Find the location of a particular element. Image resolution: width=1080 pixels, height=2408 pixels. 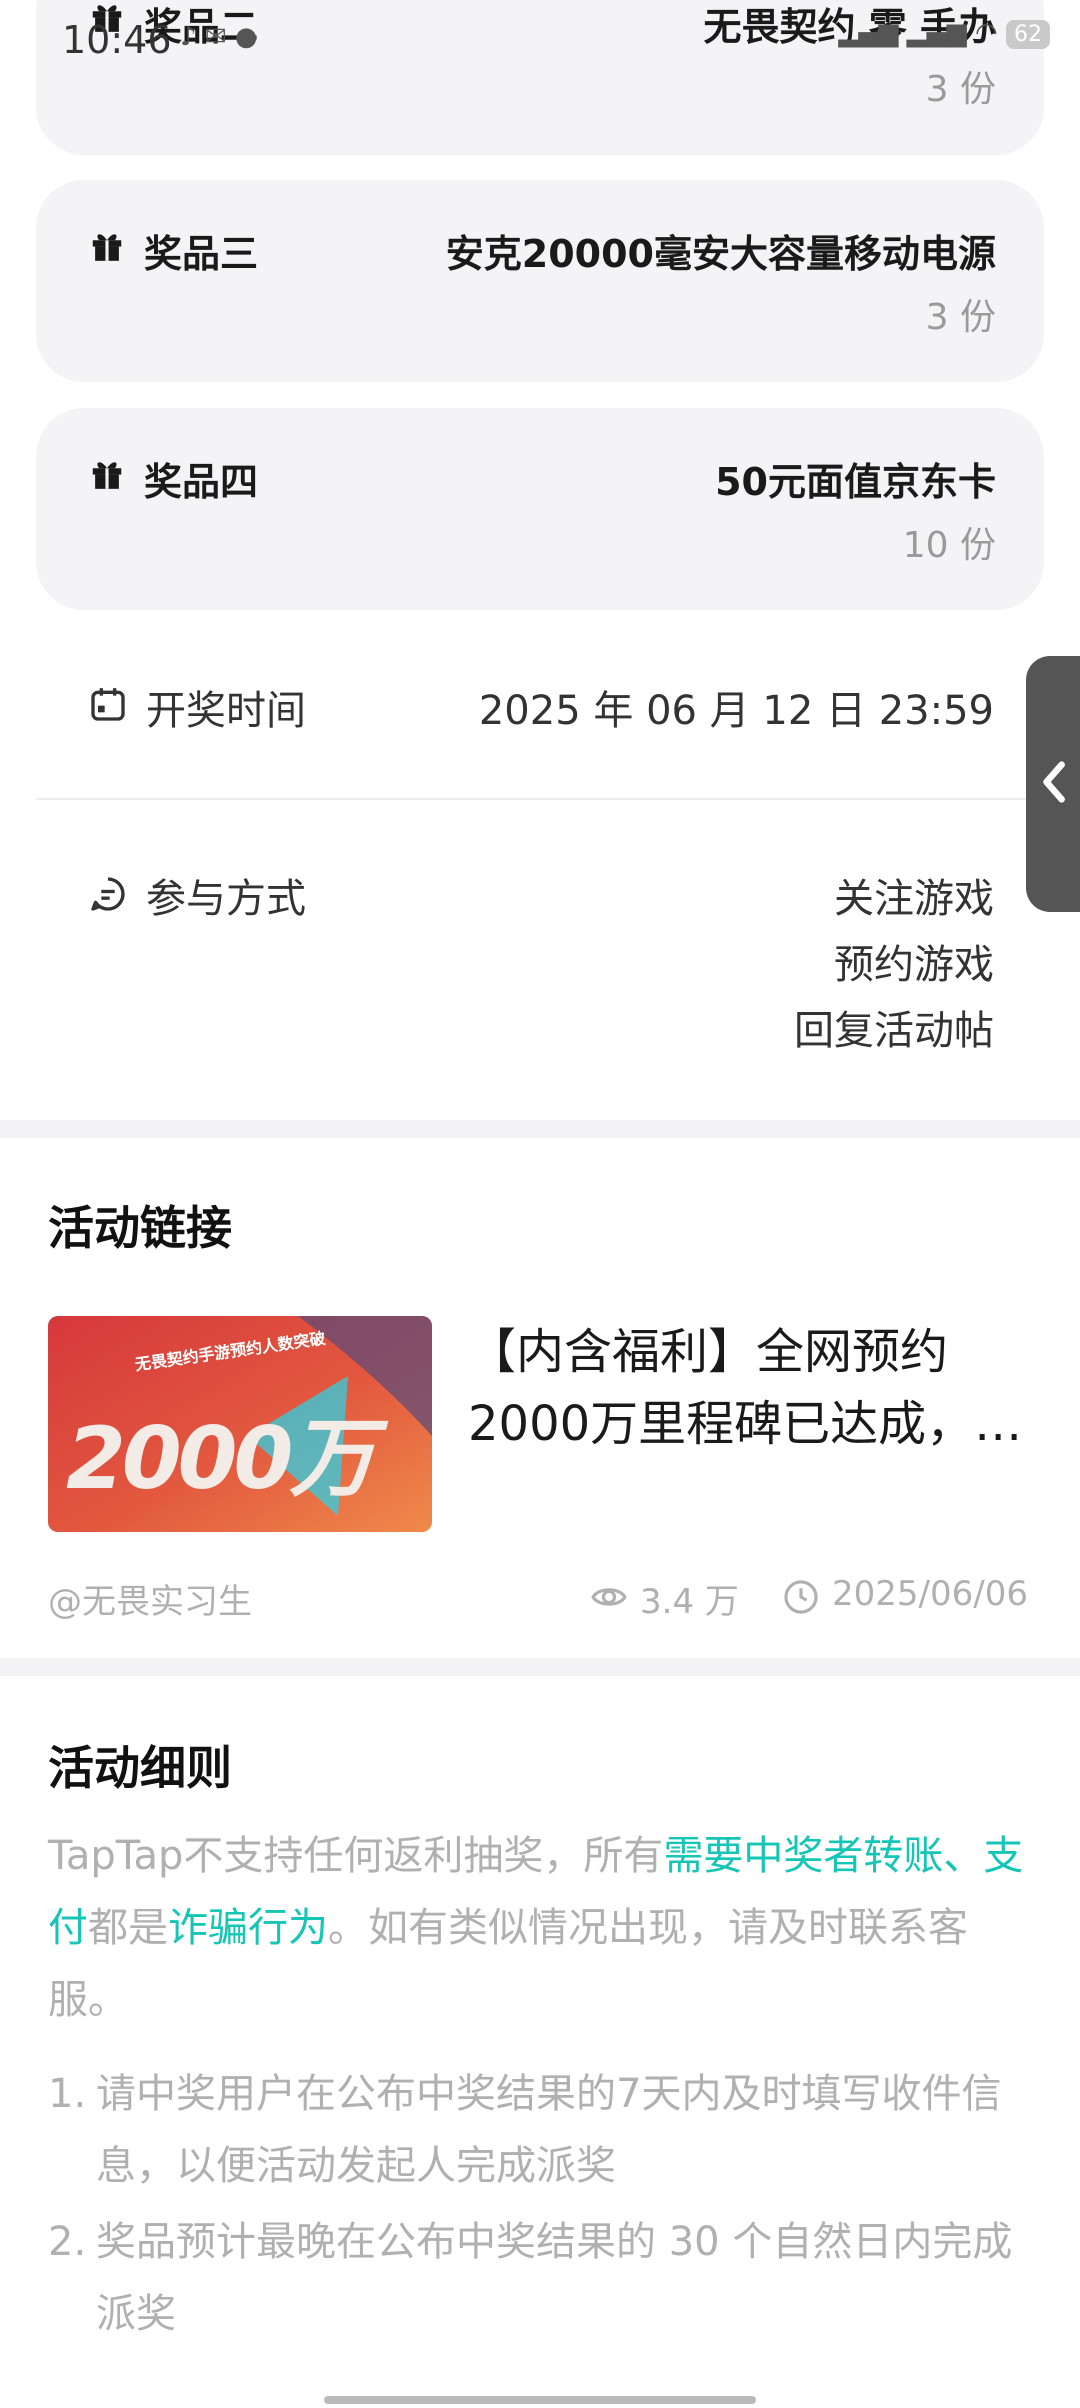

rule-item: 1. 请中奖用户在公布中奖结果的7天内及时填写收件信息，以便活动发起人完成派奖 is located at coordinates (543, 2130).